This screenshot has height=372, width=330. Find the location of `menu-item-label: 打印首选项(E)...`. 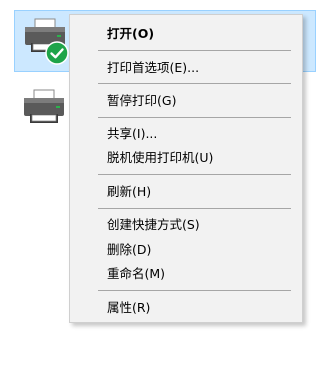

menu-item-label: 打印首选项(E)... is located at coordinates (153, 67).